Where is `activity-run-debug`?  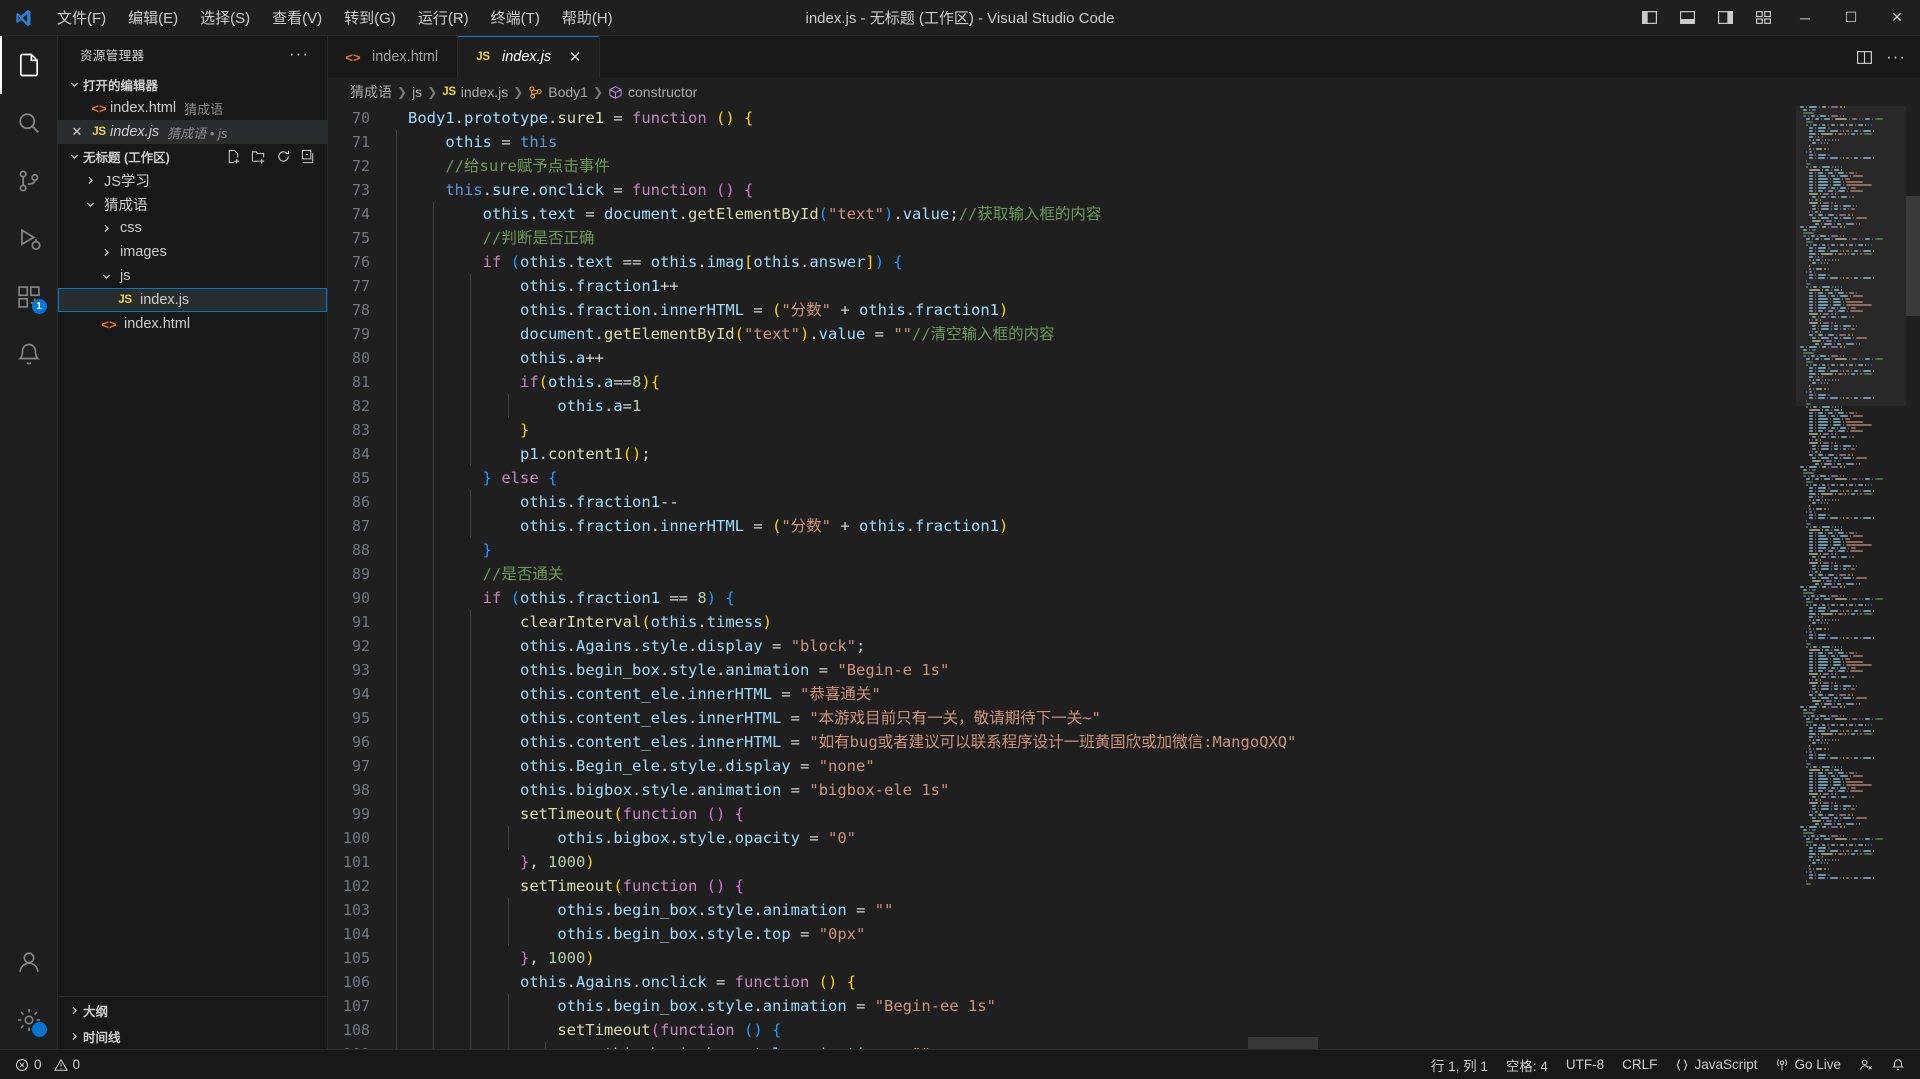 activity-run-debug is located at coordinates (29, 239).